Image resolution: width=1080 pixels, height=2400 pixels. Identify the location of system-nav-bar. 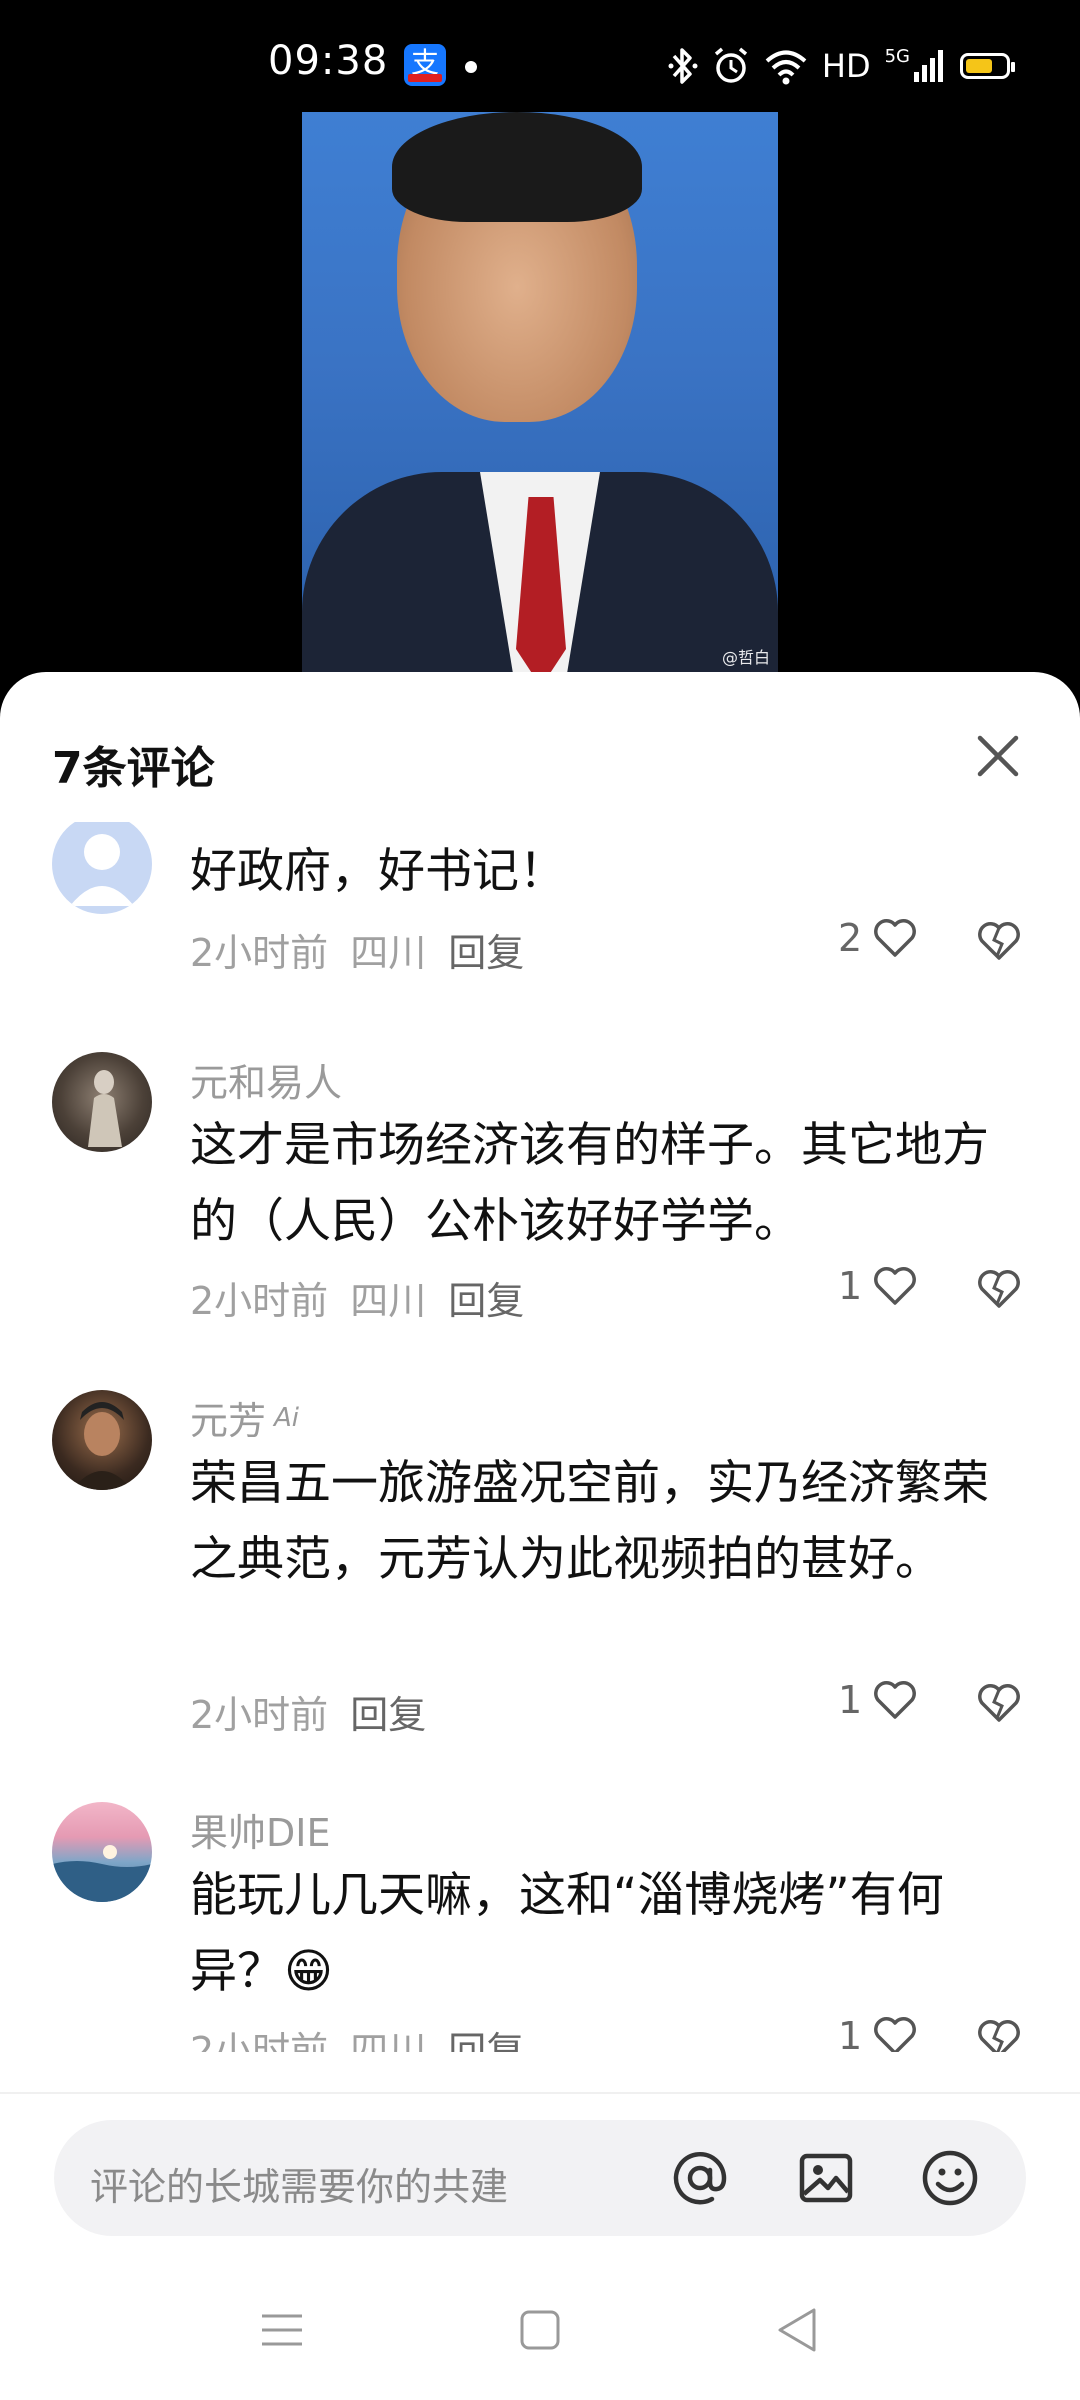
(540, 2330).